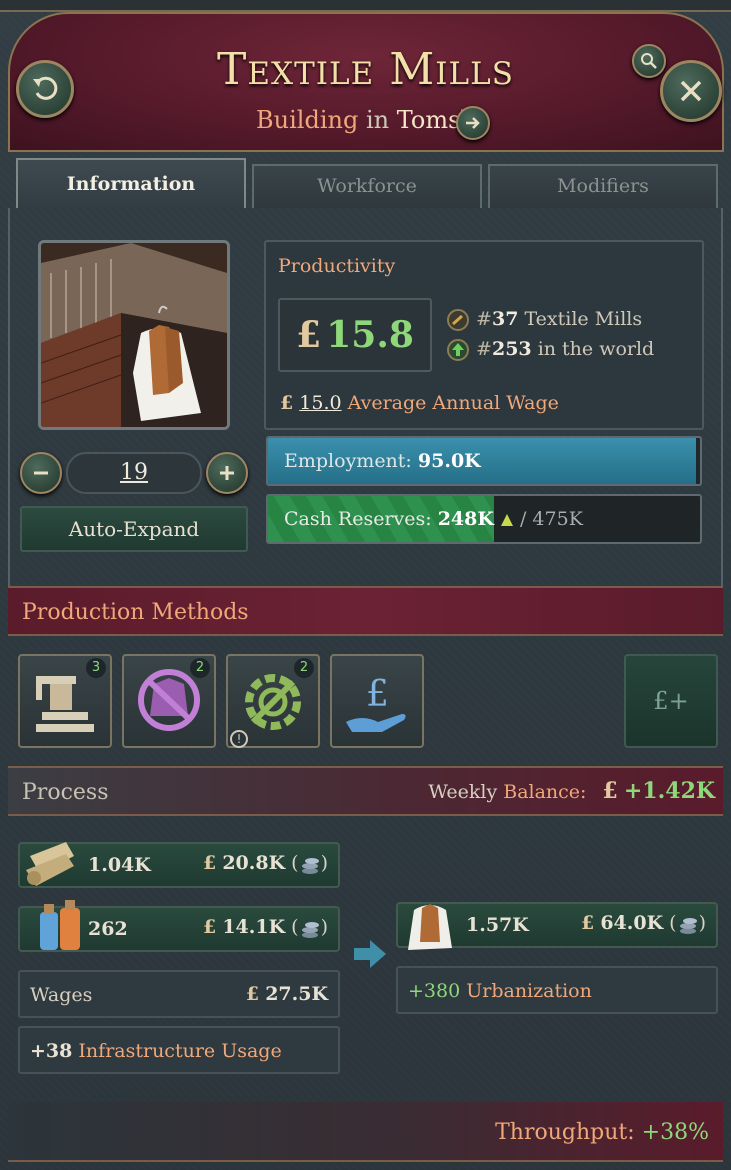 The width and height of the screenshot is (731, 1170). Describe the element at coordinates (287, 403) in the screenshot. I see `wage-currency: £` at that location.